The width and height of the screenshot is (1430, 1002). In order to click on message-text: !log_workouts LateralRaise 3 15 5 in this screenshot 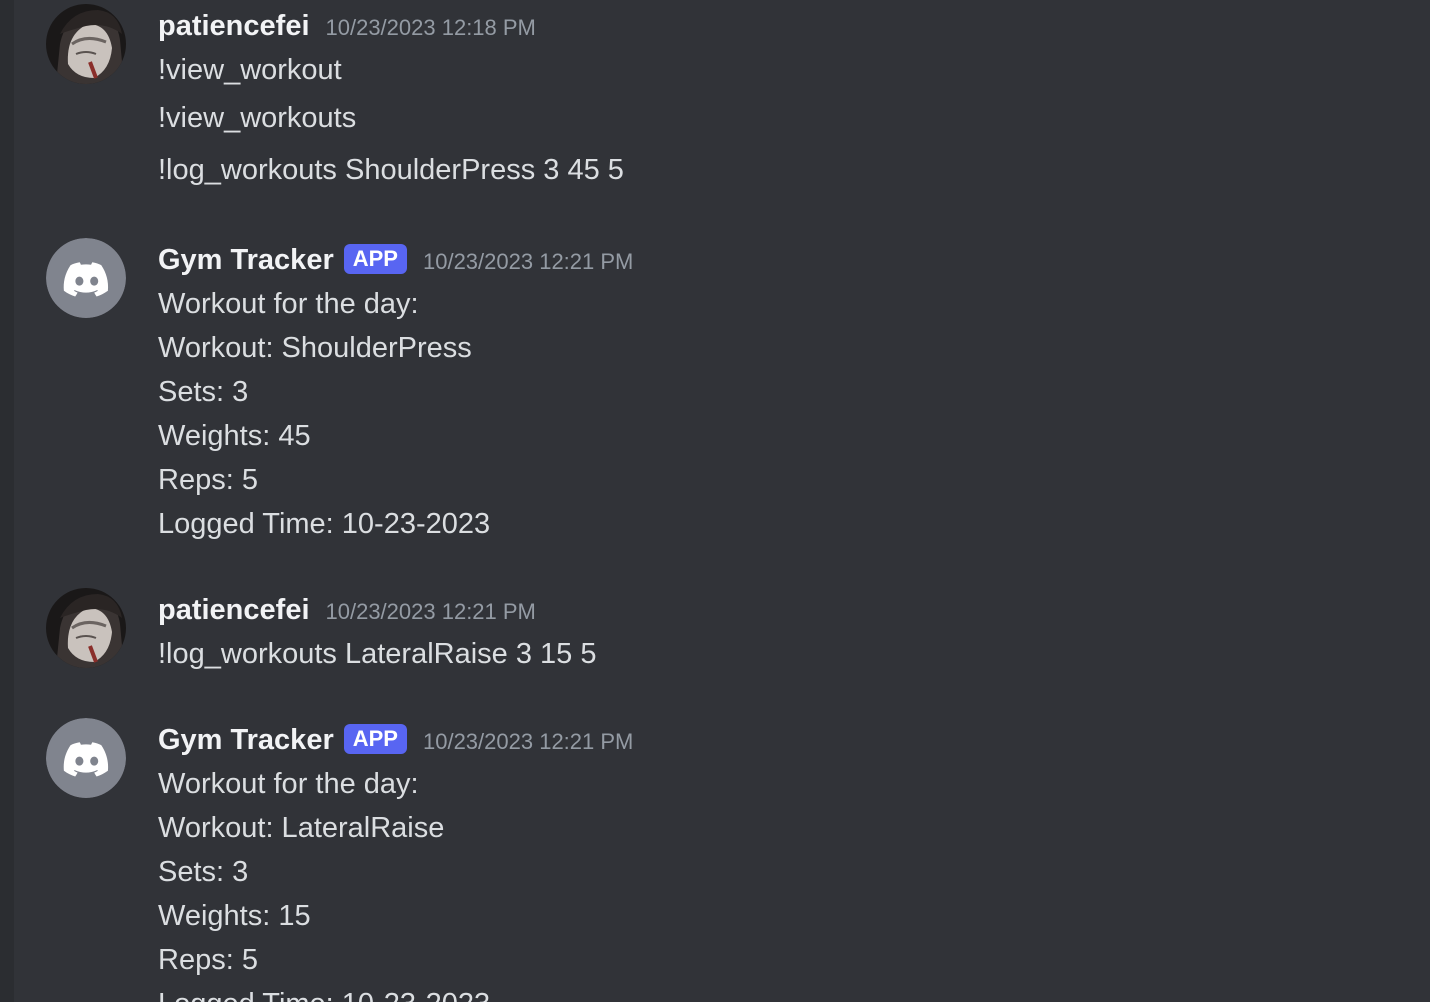, I will do `click(377, 654)`.